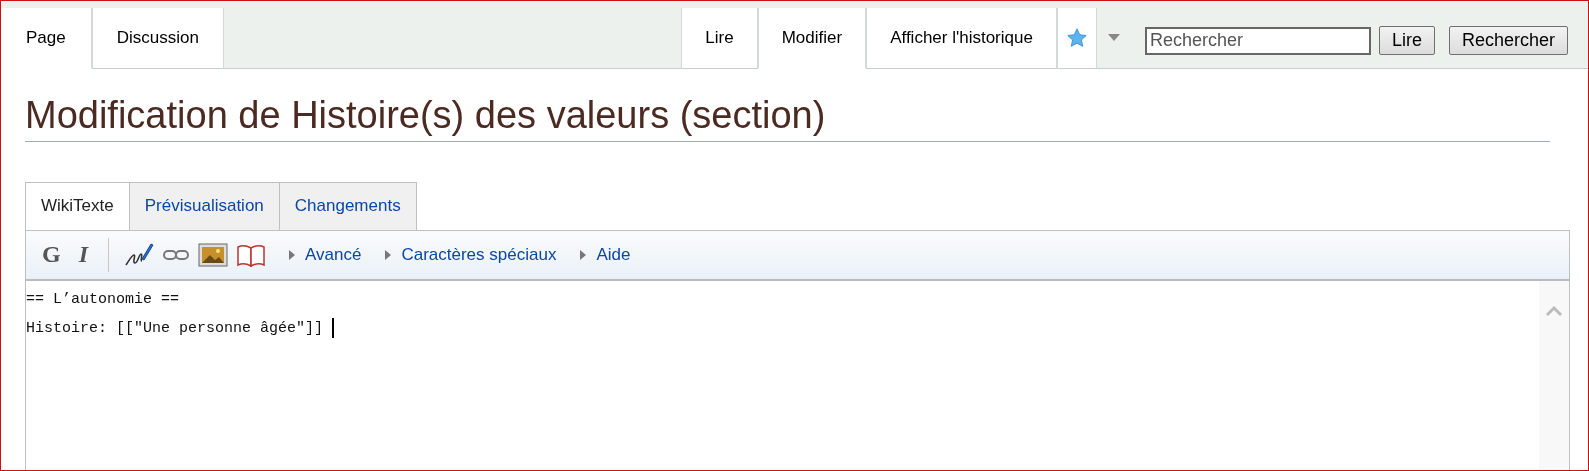 This screenshot has height=471, width=1589. What do you see at coordinates (348, 205) in the screenshot?
I see `editor-tab: Changements` at bounding box center [348, 205].